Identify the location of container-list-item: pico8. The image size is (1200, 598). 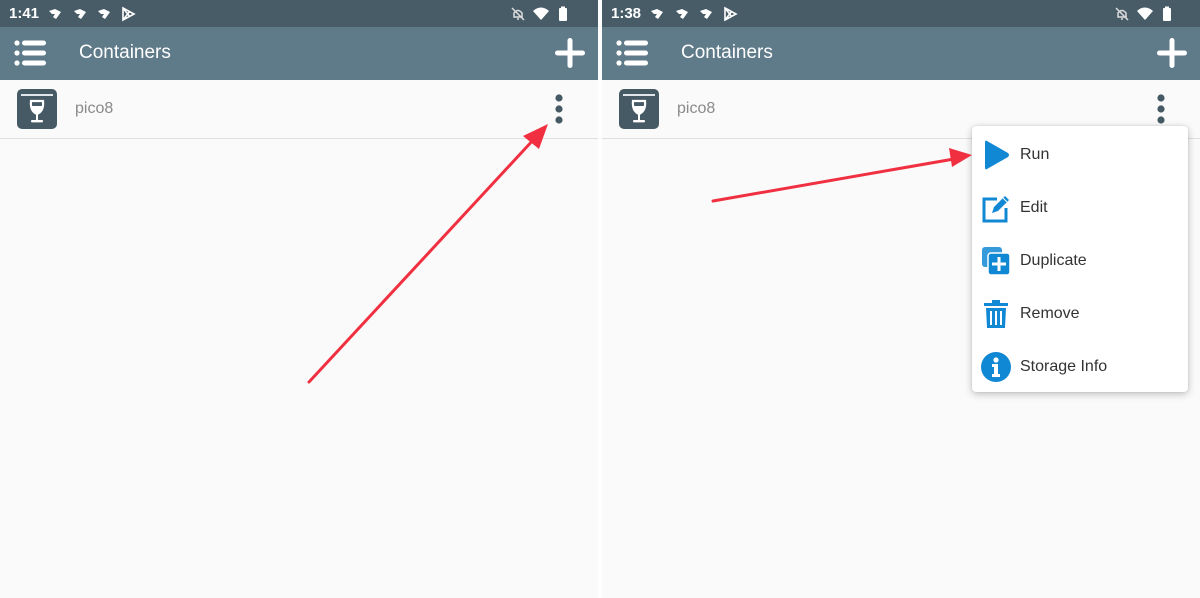
(299, 109).